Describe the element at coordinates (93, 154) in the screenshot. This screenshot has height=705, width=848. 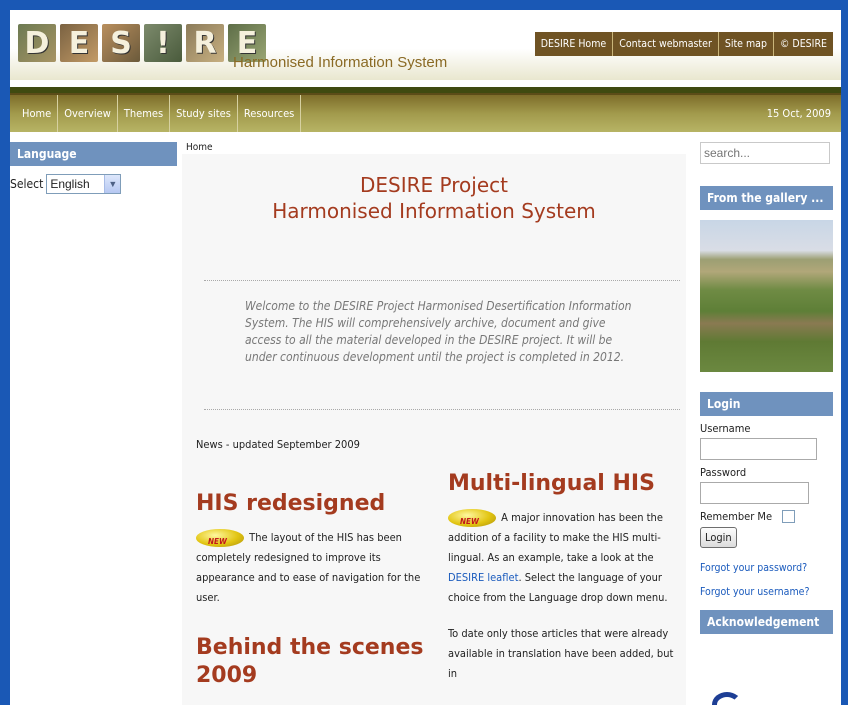
I see `language-title: Language` at that location.